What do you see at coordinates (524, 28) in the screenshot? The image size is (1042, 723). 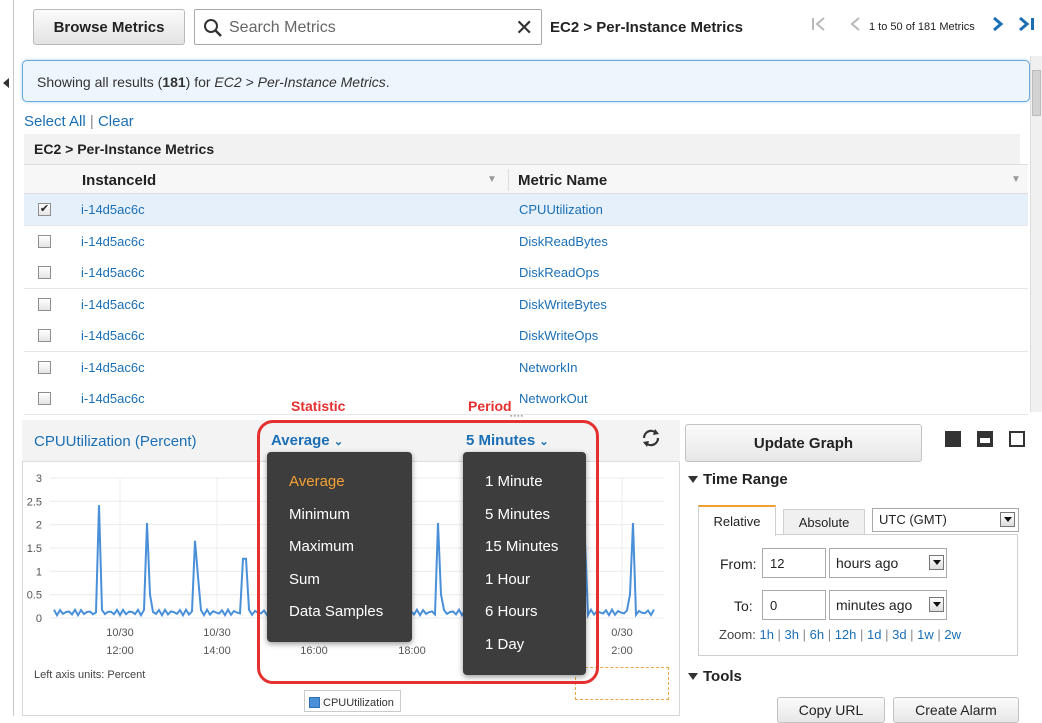 I see `clear-search-icon: ✕` at bounding box center [524, 28].